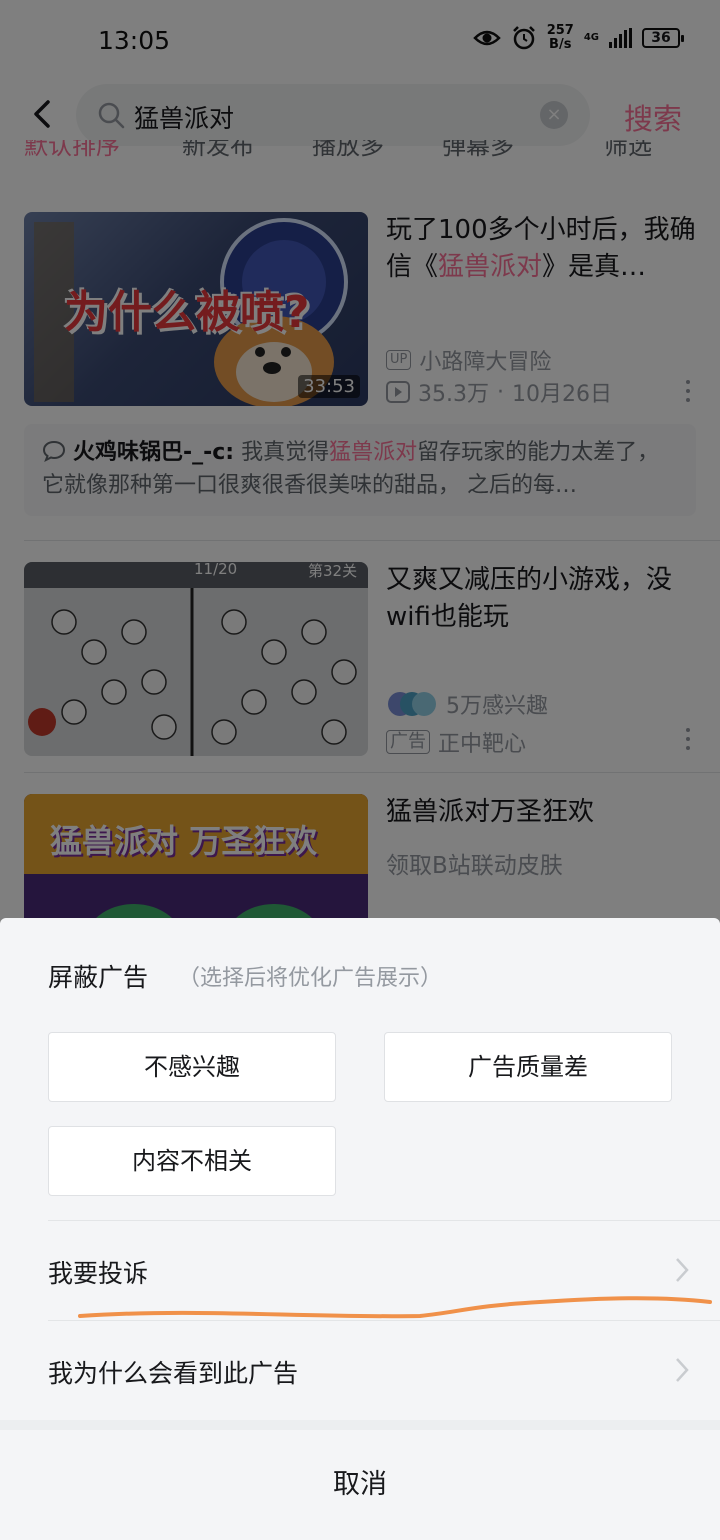 This screenshot has height=1540, width=720. Describe the element at coordinates (360, 1371) in the screenshot. I see `why-ad-row: 我为什么会看到此广告` at that location.